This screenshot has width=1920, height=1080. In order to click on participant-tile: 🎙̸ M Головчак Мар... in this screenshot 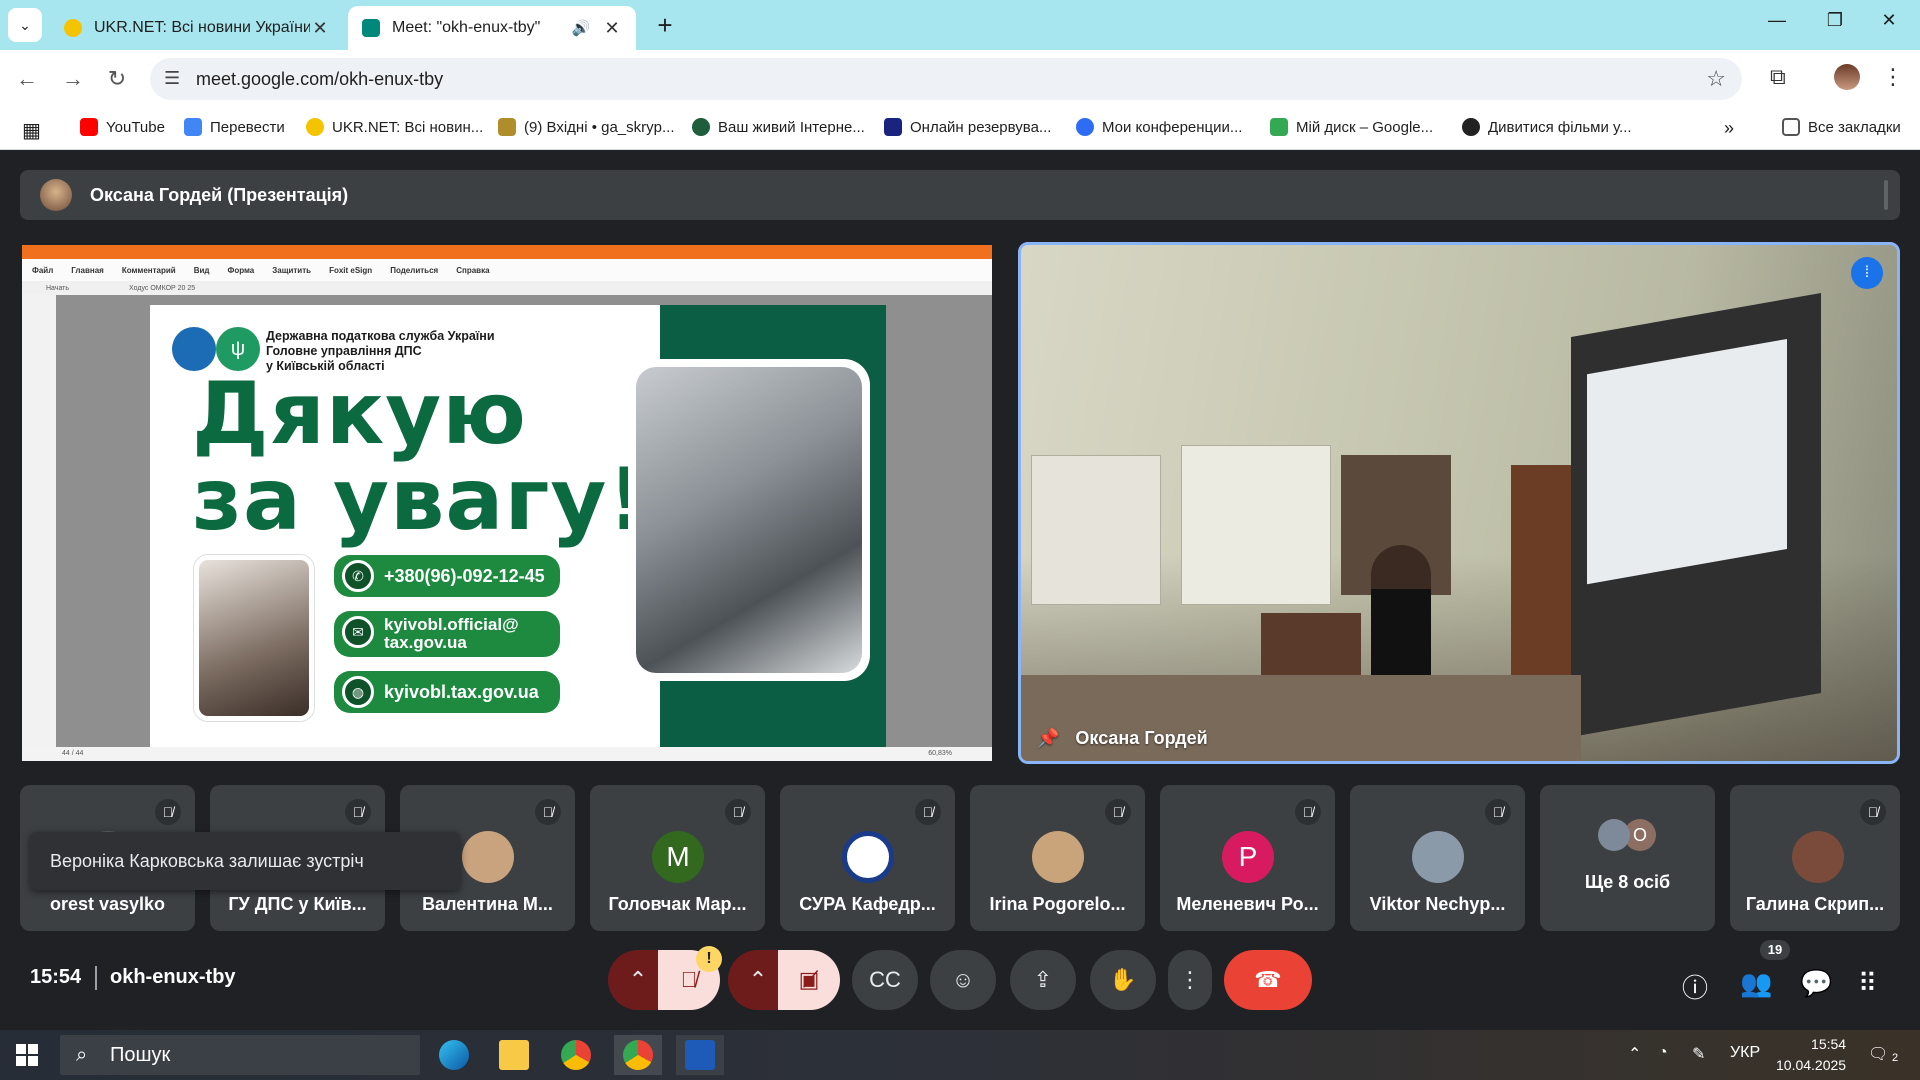, I will do `click(677, 858)`.